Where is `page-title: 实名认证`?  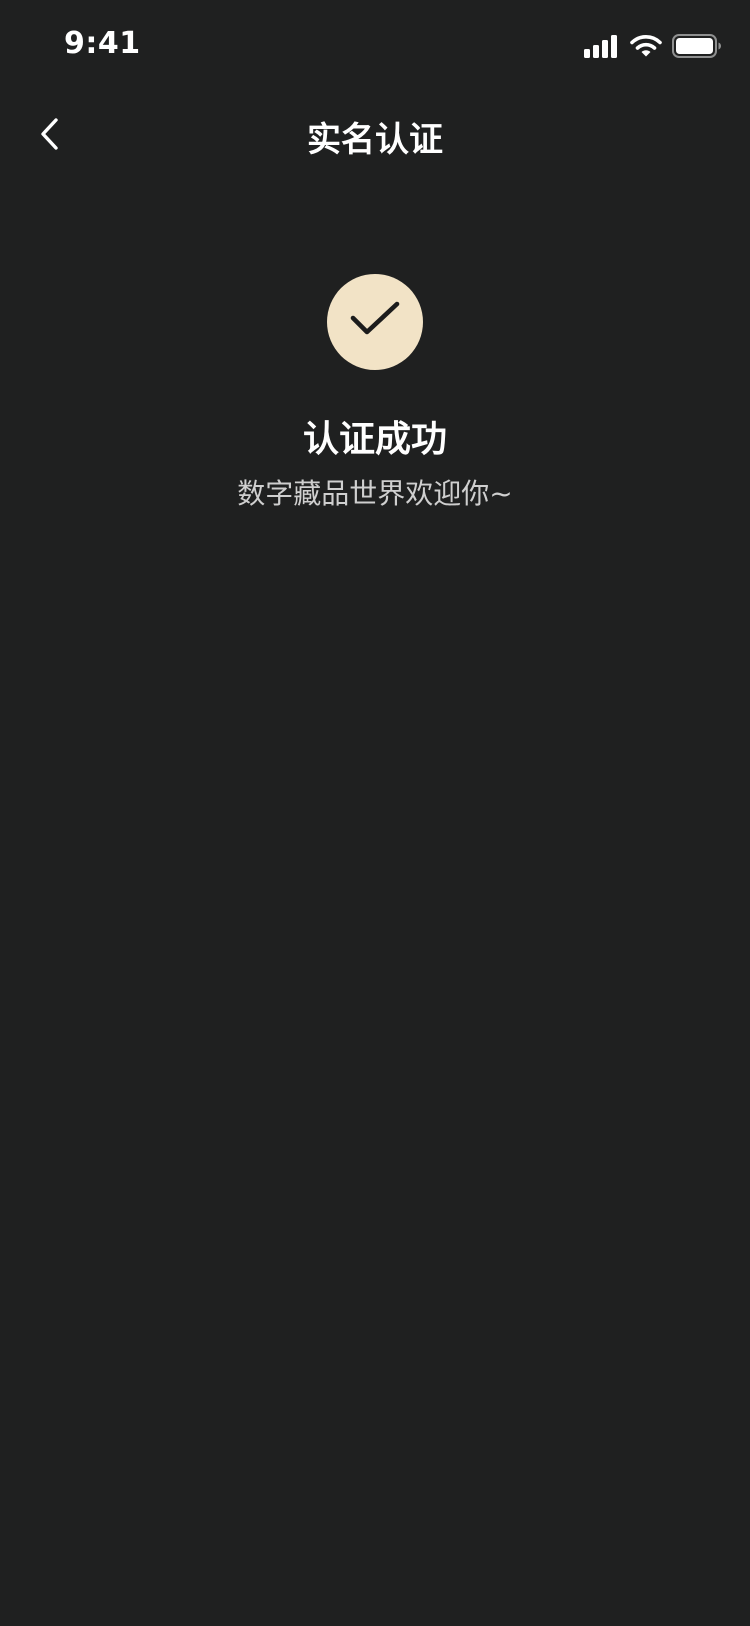
page-title: 实名认证 is located at coordinates (375, 140).